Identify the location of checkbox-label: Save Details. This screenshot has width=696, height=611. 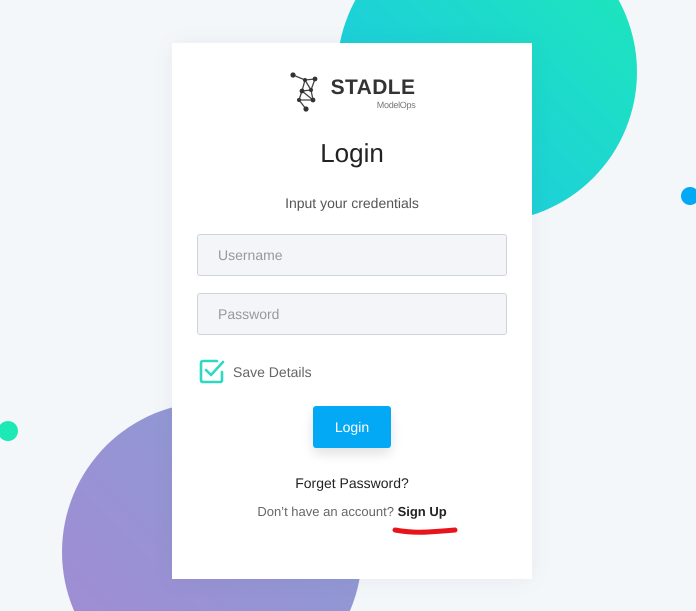
(272, 372).